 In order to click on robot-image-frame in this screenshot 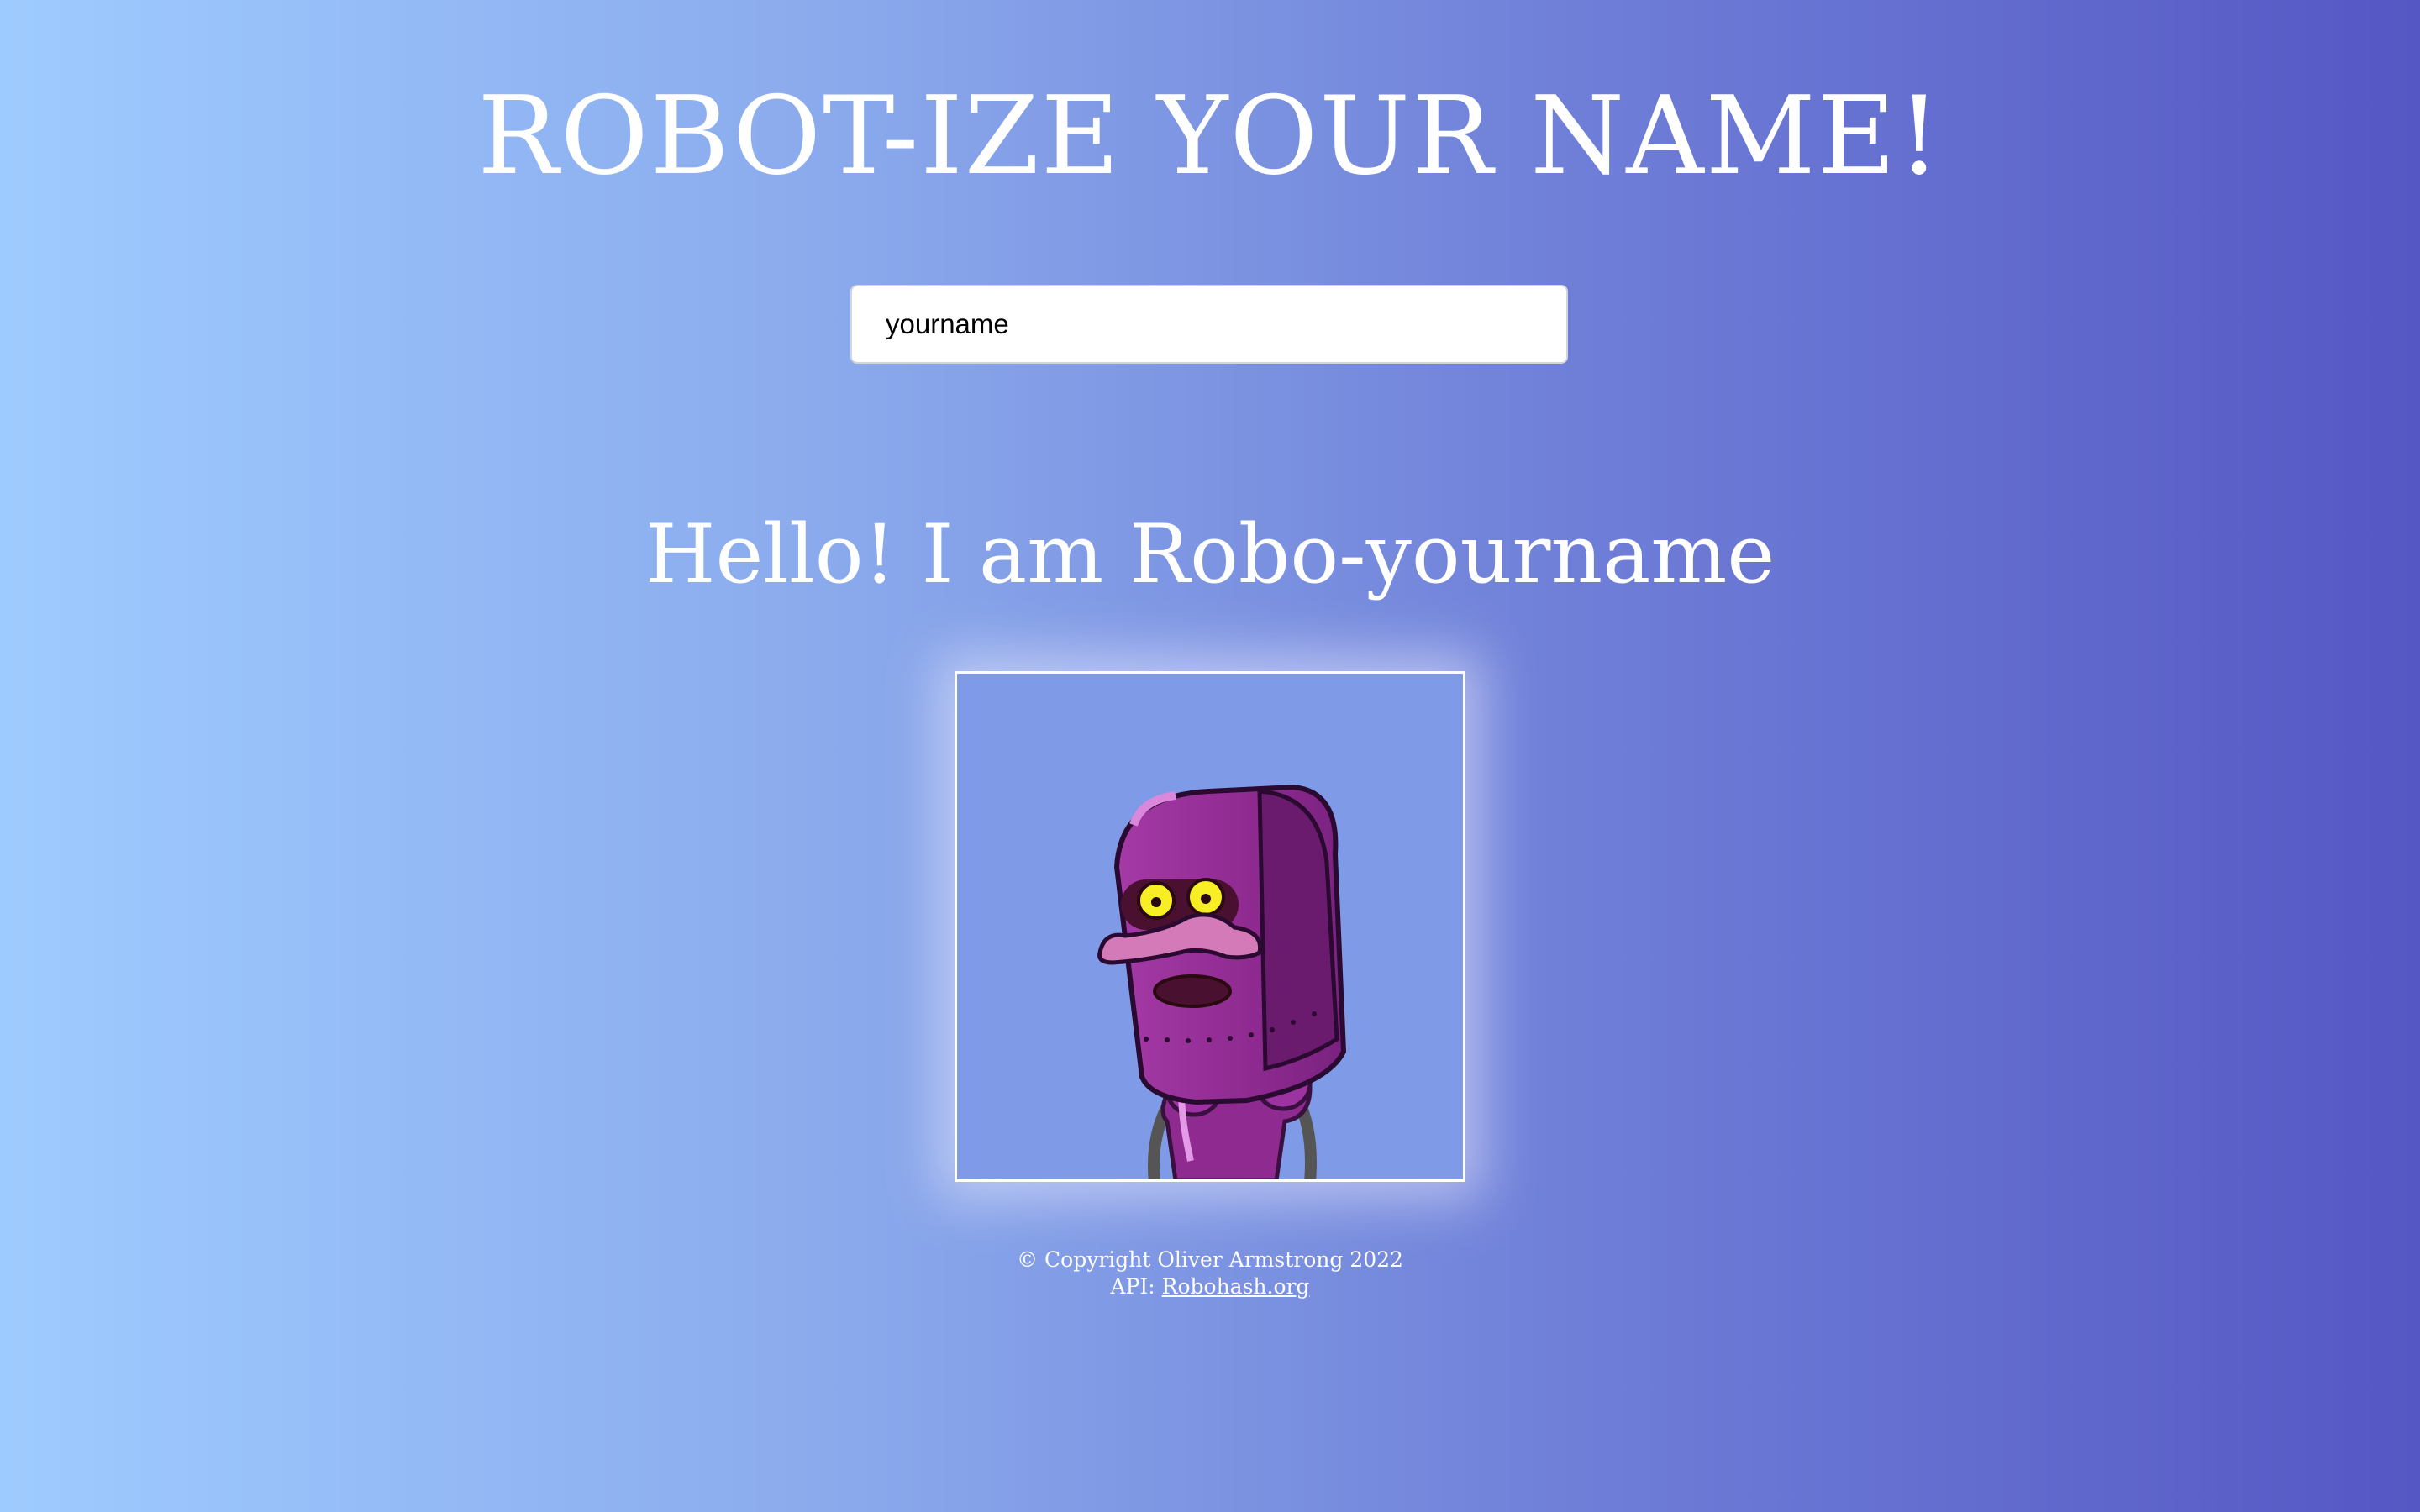, I will do `click(1210, 926)`.